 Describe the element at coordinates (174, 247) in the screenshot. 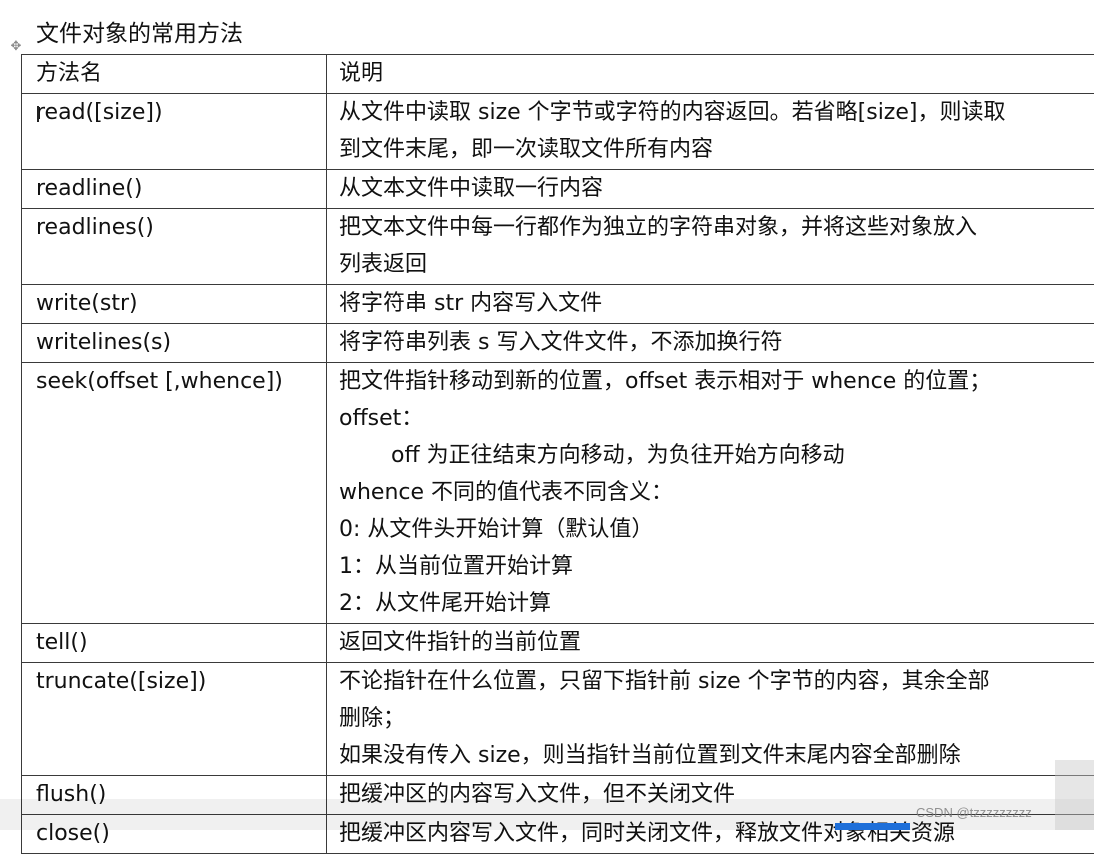

I see `method-name-cell: readlines()` at that location.